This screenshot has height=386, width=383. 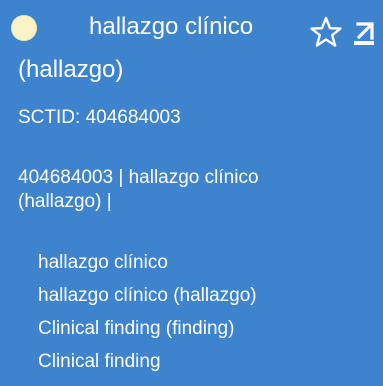 I want to click on concept-title-semantic-tag: (hallazgo), so click(x=71, y=69).